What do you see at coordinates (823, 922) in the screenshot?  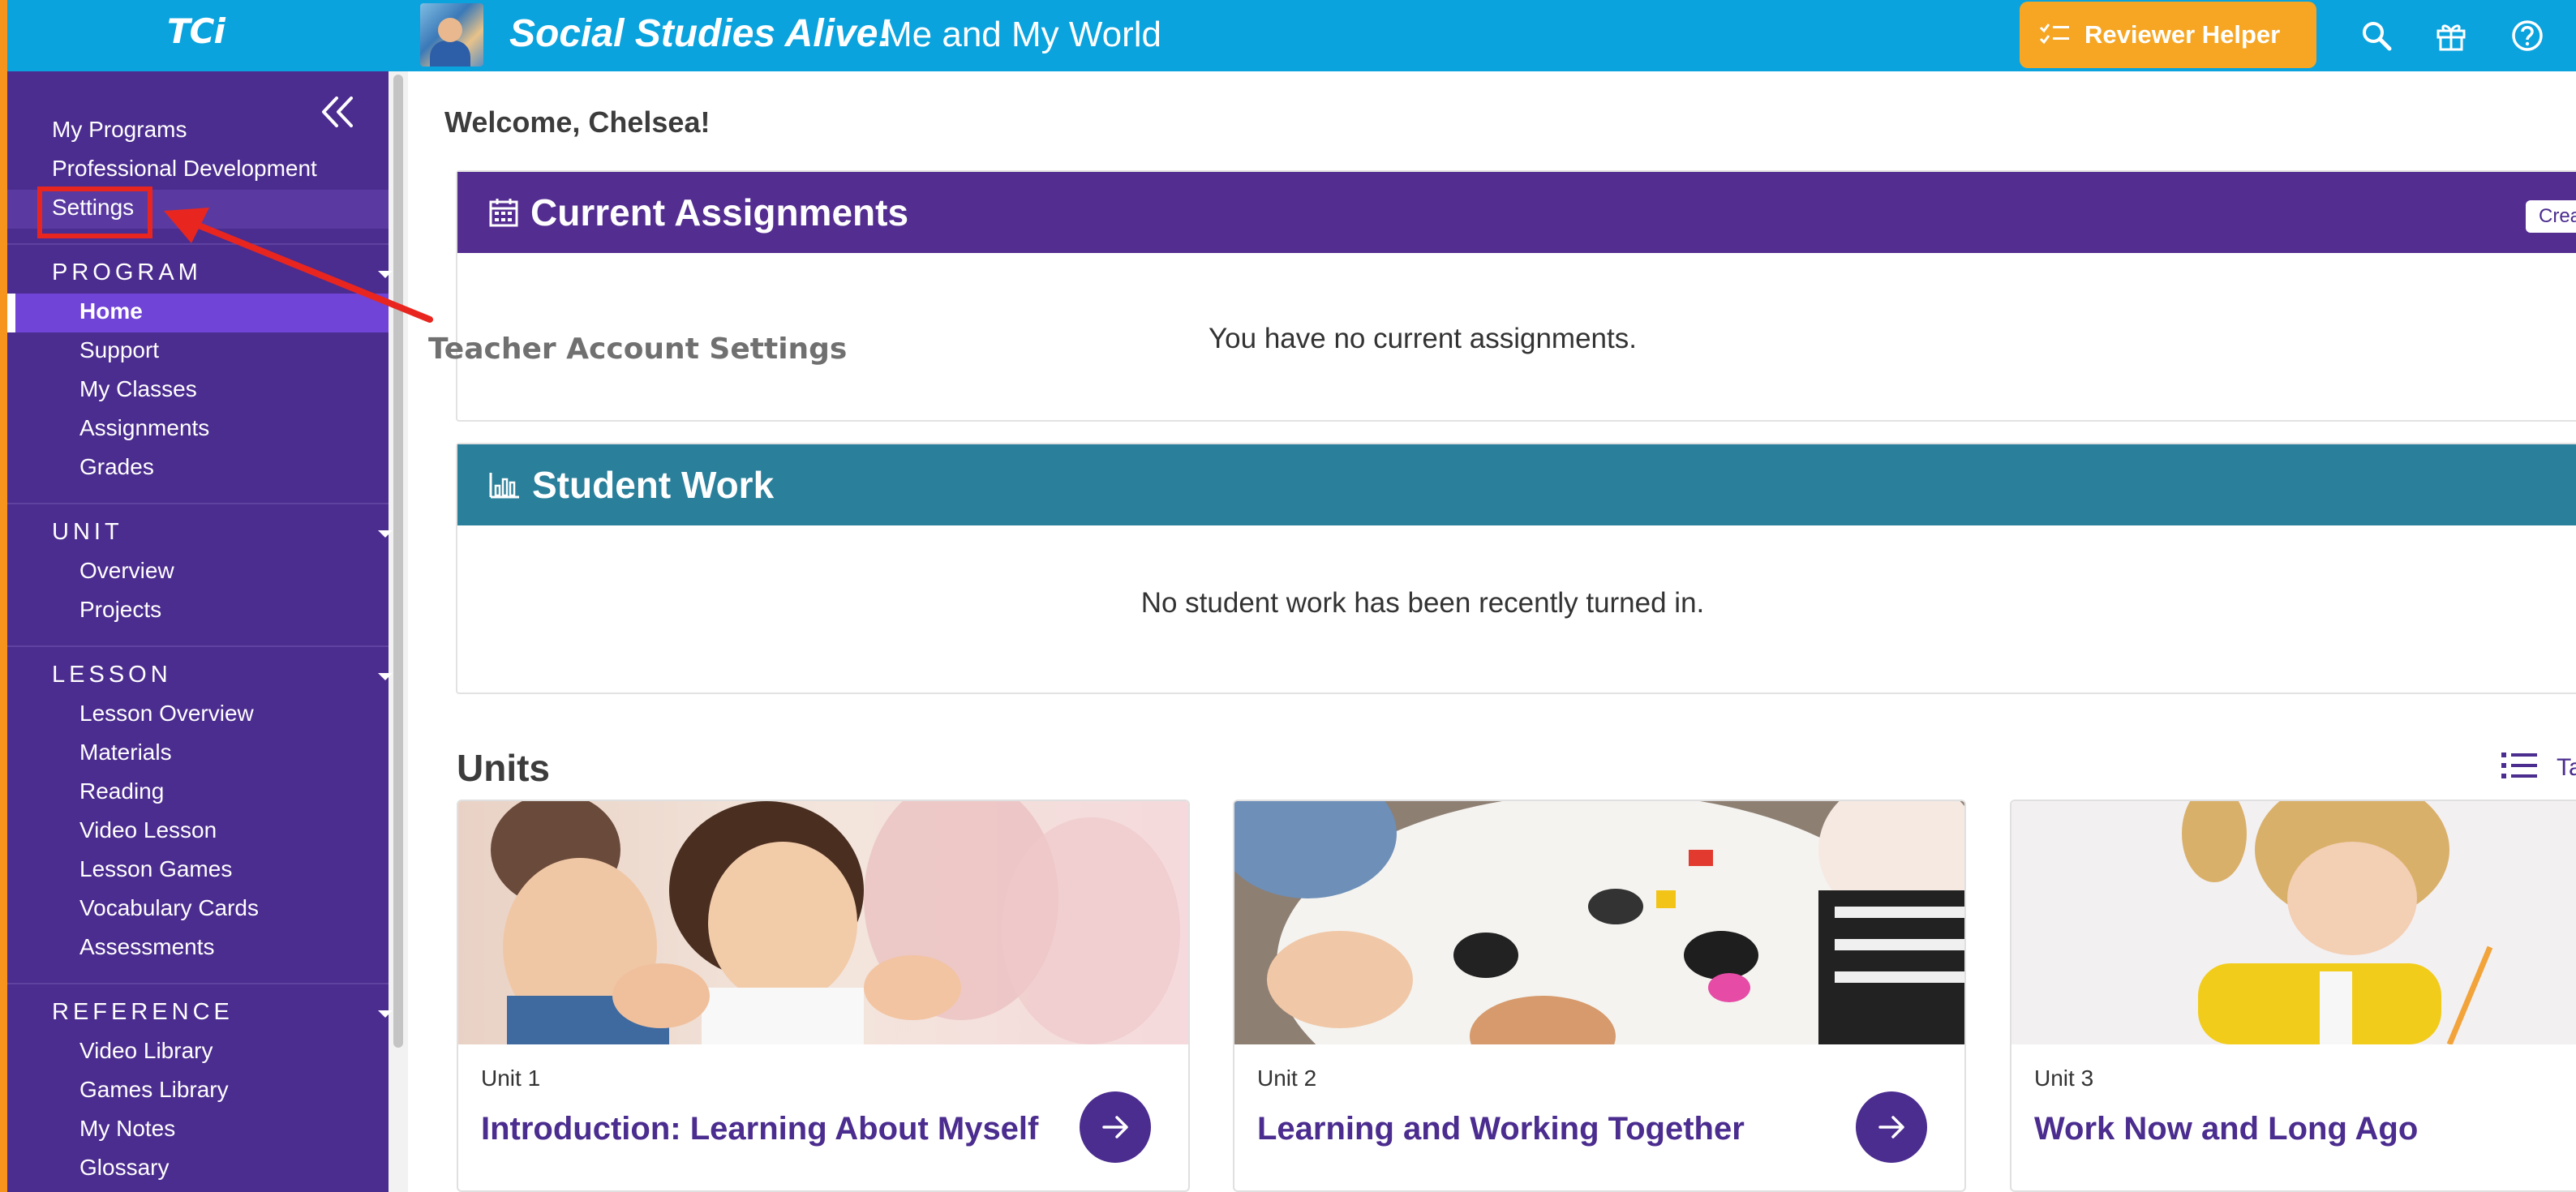 I see `unit-1-image` at bounding box center [823, 922].